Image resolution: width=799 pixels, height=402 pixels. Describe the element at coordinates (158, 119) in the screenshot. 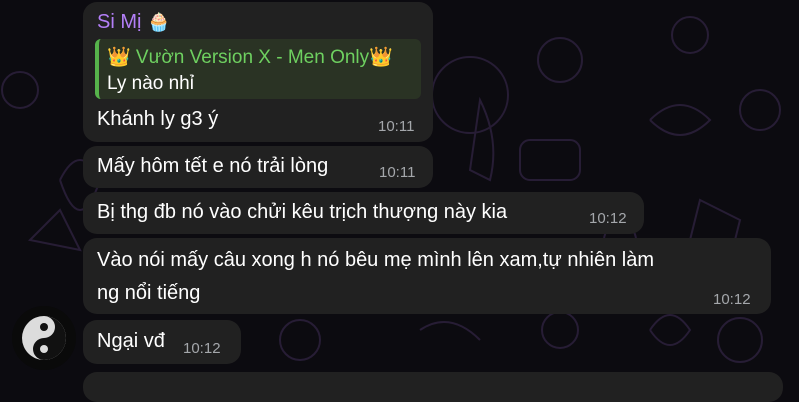

I see `message-text: Khánh ly g3 ý` at that location.